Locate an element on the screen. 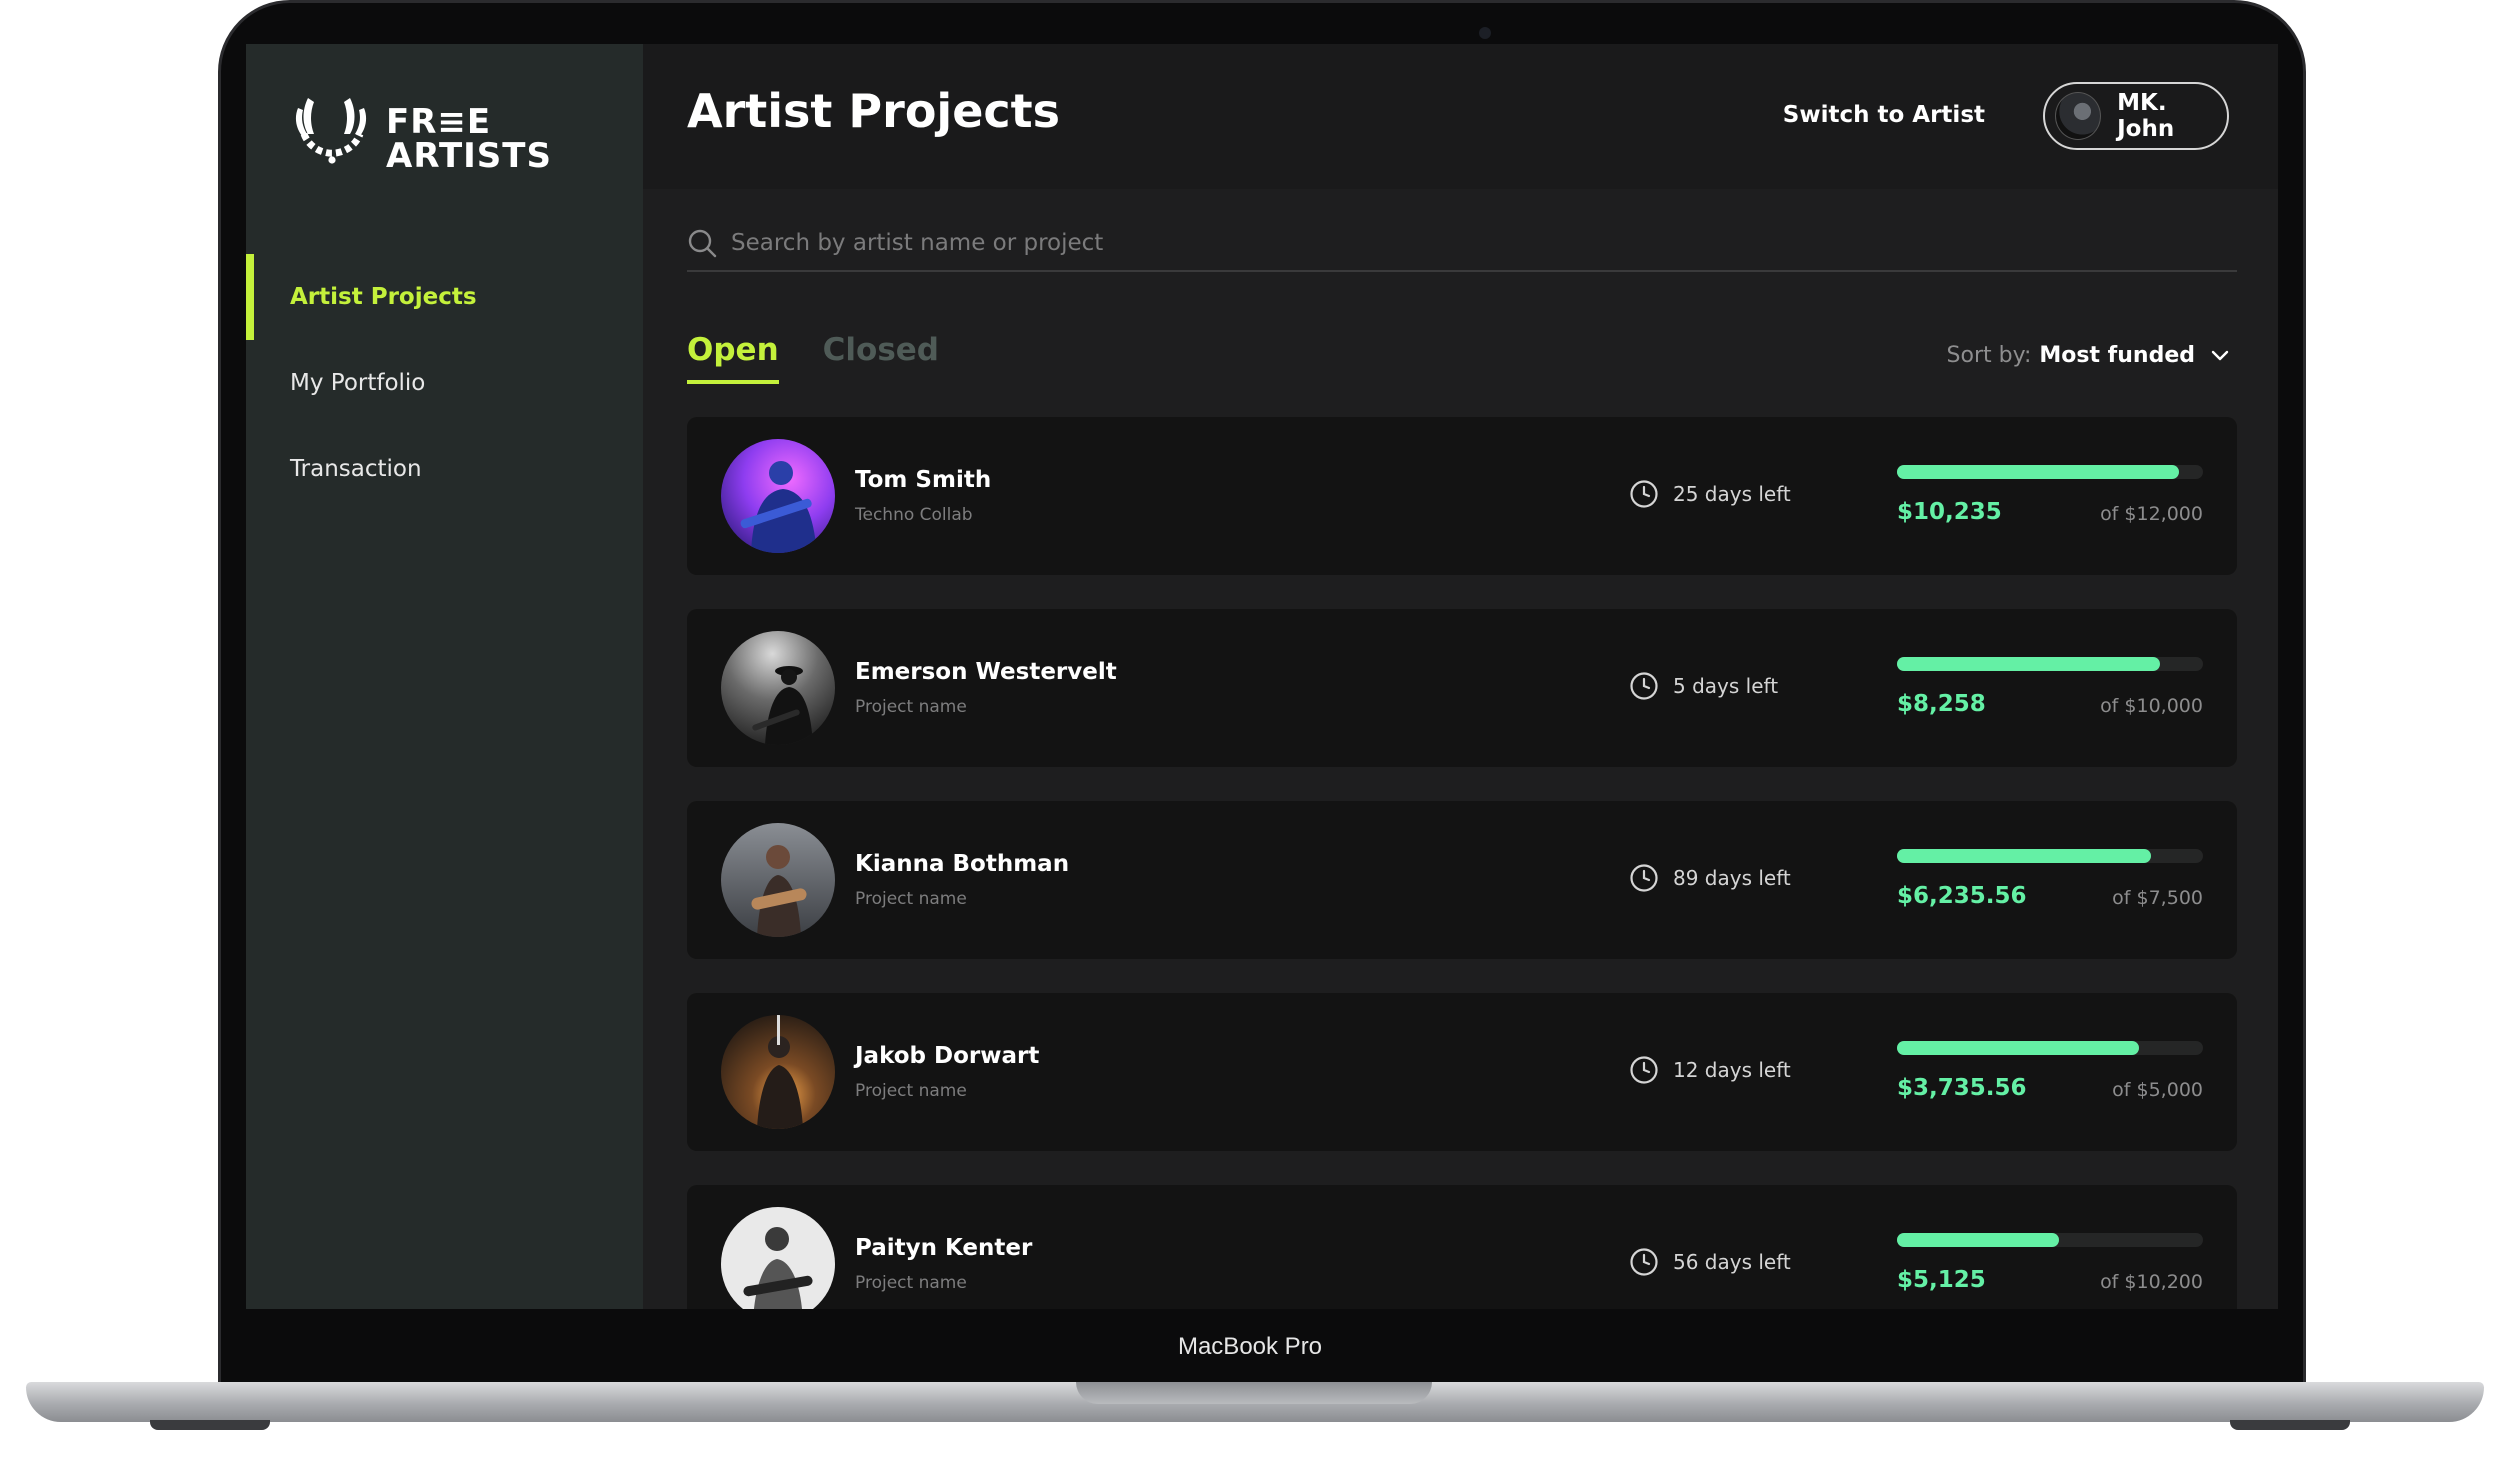  page-title: Artist Projects is located at coordinates (874, 111).